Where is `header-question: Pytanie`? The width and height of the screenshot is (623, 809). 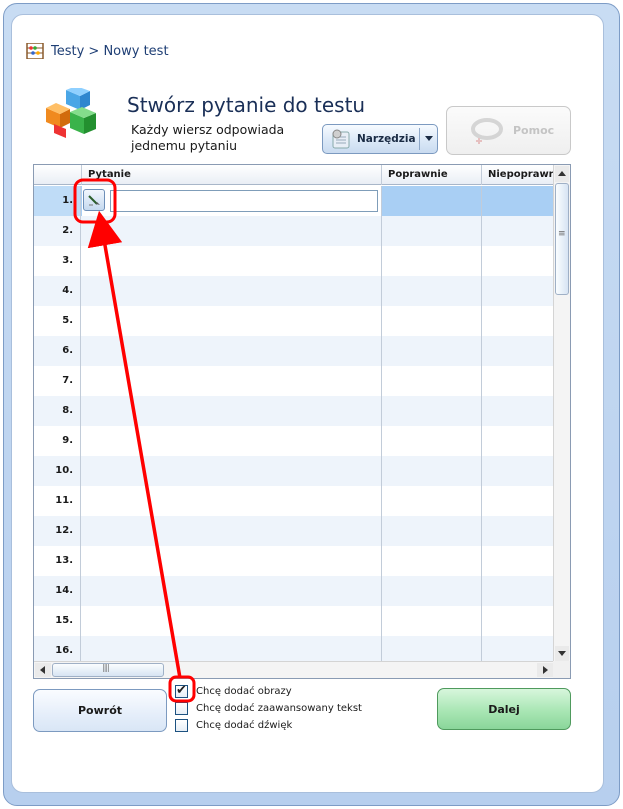
header-question: Pytanie is located at coordinates (232, 175).